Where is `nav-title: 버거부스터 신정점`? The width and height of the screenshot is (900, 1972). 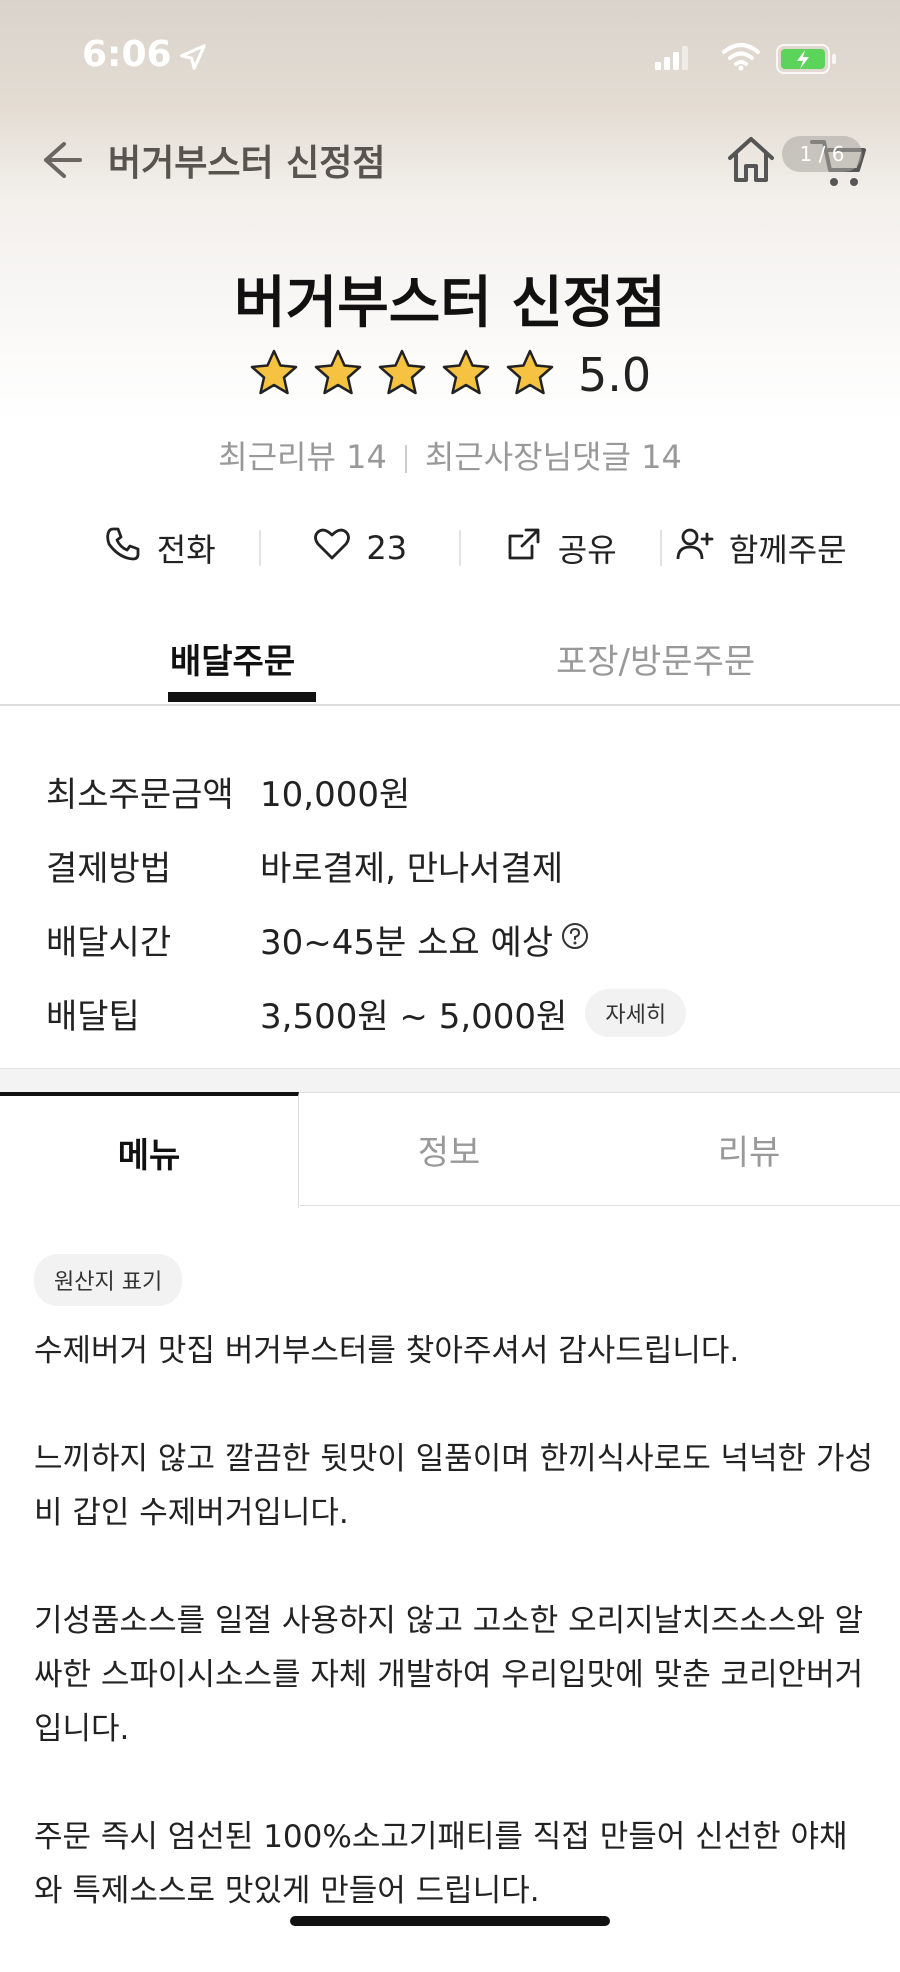
nav-title: 버거부스터 신정점 is located at coordinates (247, 163).